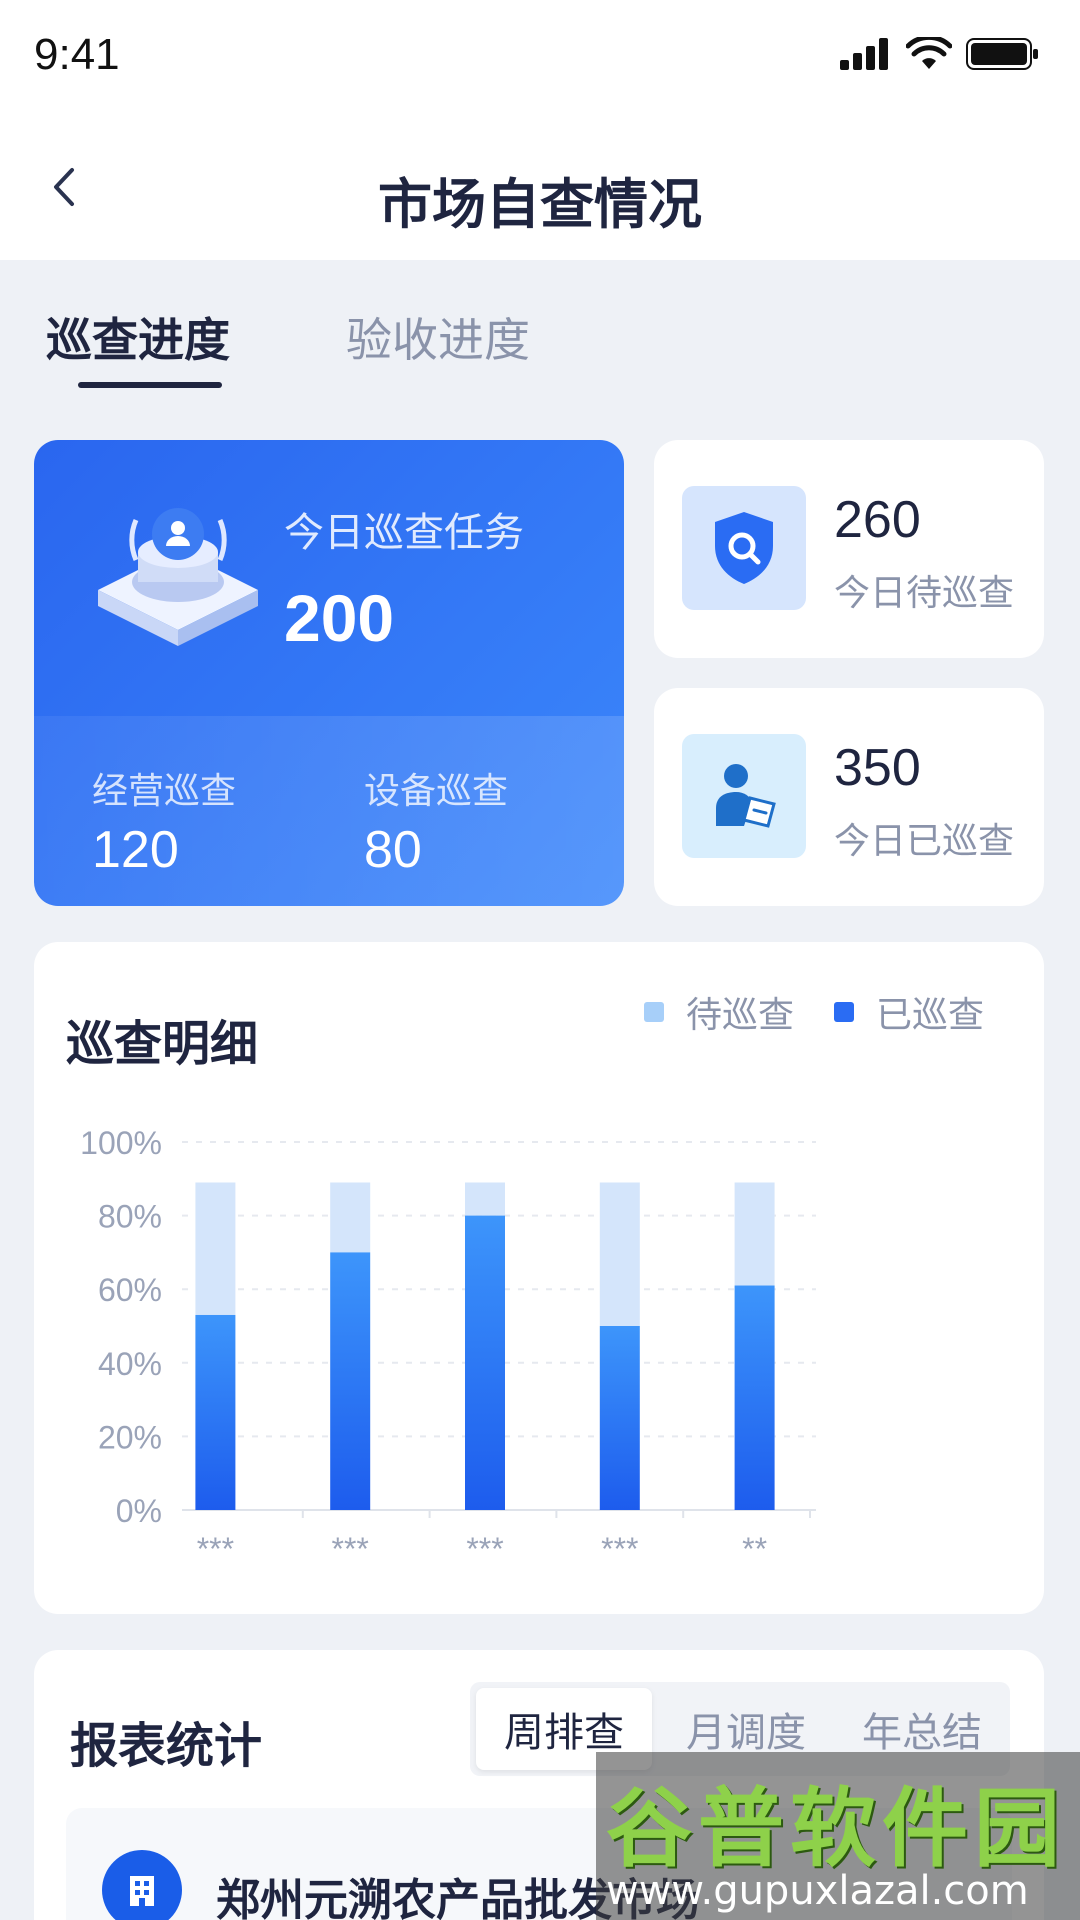 The image size is (1080, 1920). What do you see at coordinates (864, 54) in the screenshot?
I see `signal-icon` at bounding box center [864, 54].